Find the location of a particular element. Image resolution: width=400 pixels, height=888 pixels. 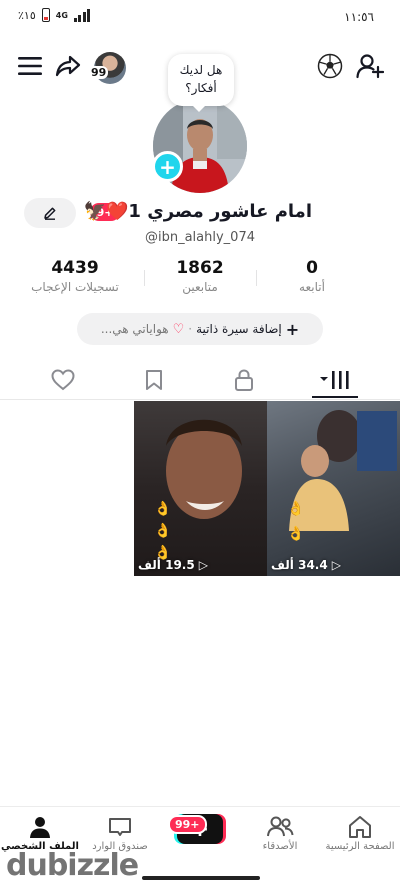

thought-bubble-text: هل لديك أفكار؟ is located at coordinates (201, 79).